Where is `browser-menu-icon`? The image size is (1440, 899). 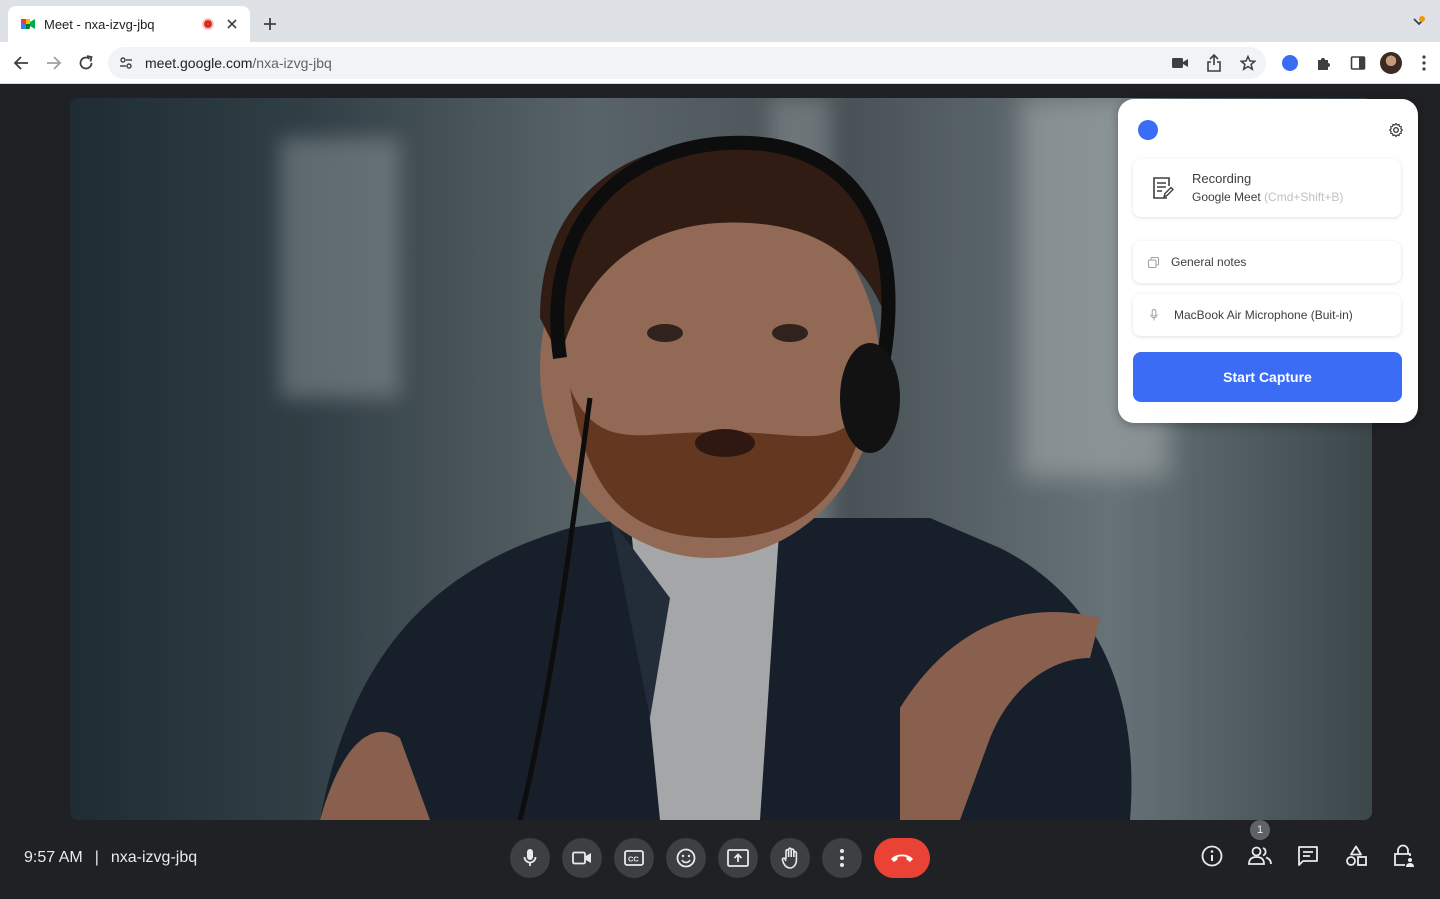
browser-menu-icon is located at coordinates (1424, 63).